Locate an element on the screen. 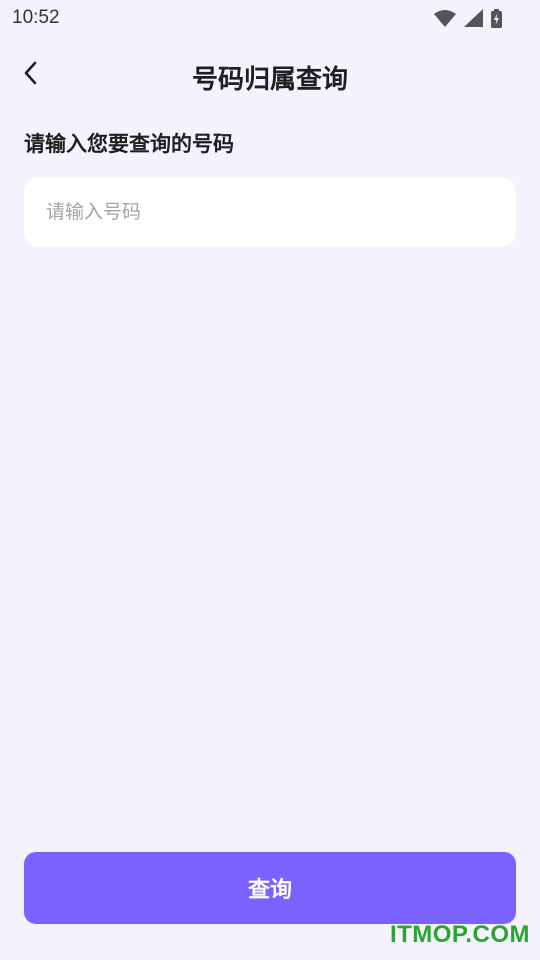 The image size is (540, 960). page-title: 号码归属查询 is located at coordinates (269, 80).